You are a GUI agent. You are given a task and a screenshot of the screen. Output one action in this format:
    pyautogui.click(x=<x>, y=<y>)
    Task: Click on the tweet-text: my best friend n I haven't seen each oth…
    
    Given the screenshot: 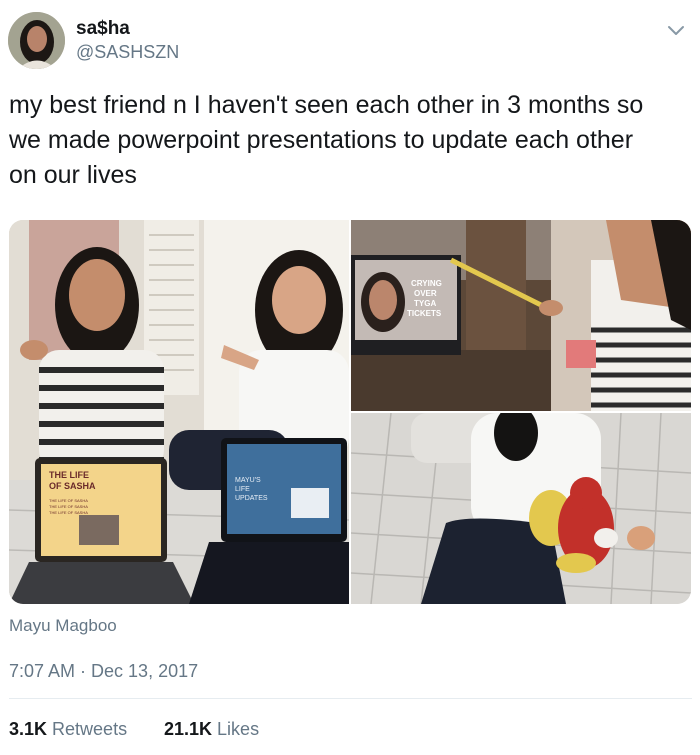 What is the action you would take?
    pyautogui.click(x=326, y=140)
    